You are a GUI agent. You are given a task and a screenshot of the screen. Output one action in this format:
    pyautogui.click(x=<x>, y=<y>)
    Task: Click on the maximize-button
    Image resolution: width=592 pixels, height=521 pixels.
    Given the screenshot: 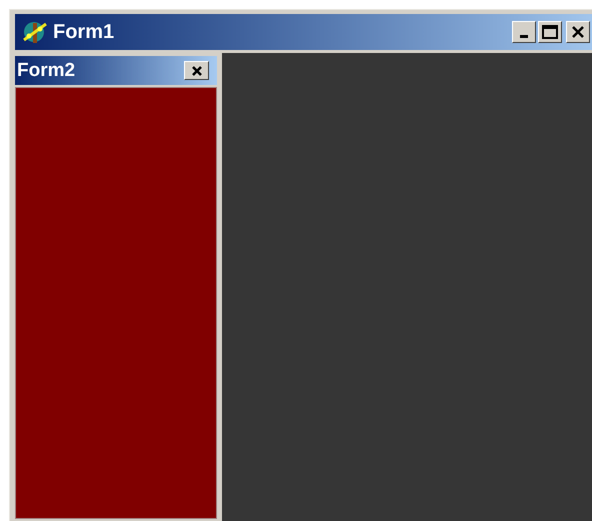 What is the action you would take?
    pyautogui.click(x=550, y=32)
    